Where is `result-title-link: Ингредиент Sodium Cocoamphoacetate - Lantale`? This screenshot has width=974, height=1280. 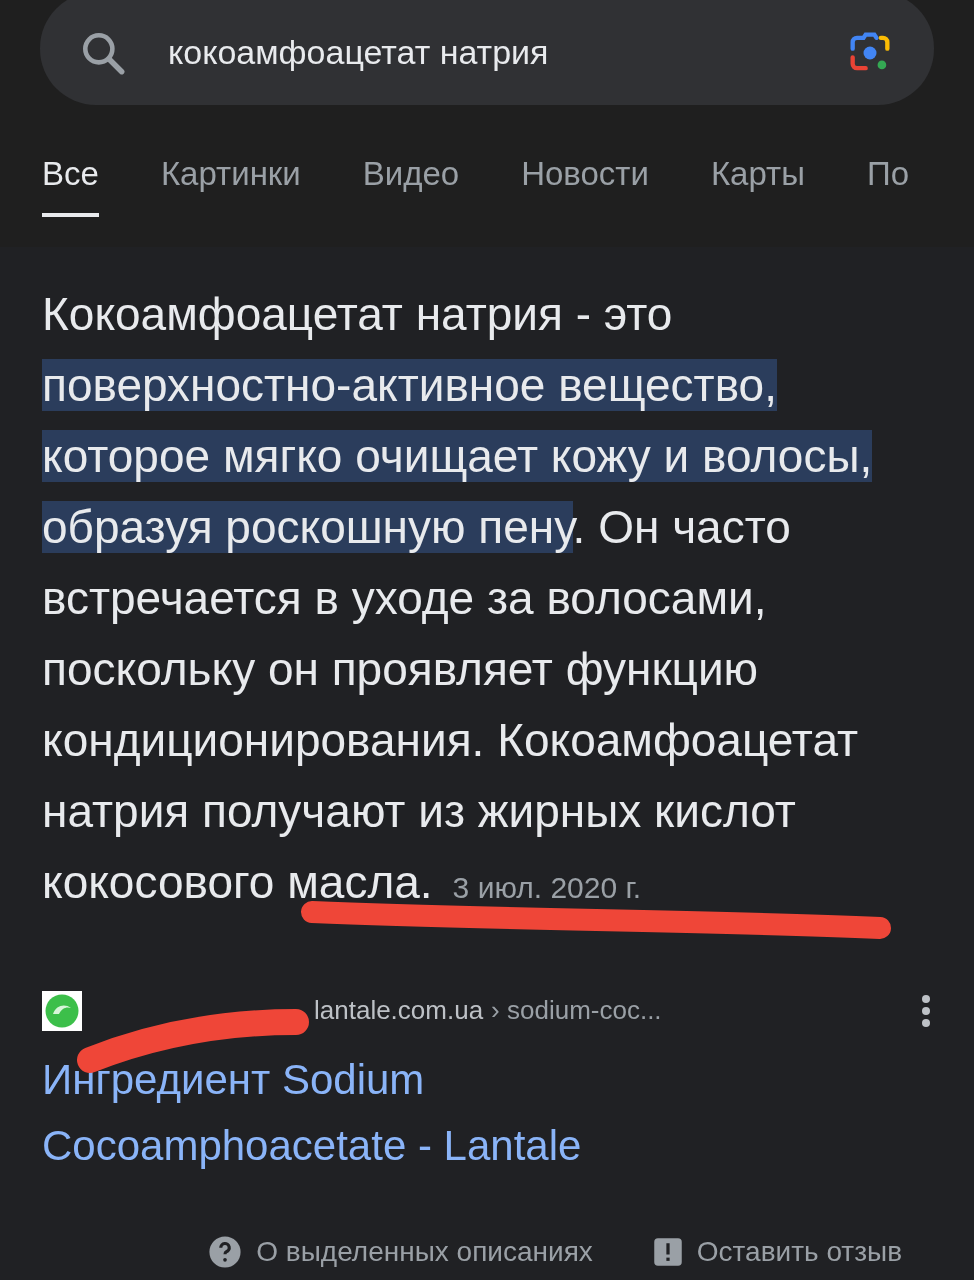
result-title-link: Ингредиент Sodium Cocoamphoacetate - Lantale is located at coordinates (392, 1112).